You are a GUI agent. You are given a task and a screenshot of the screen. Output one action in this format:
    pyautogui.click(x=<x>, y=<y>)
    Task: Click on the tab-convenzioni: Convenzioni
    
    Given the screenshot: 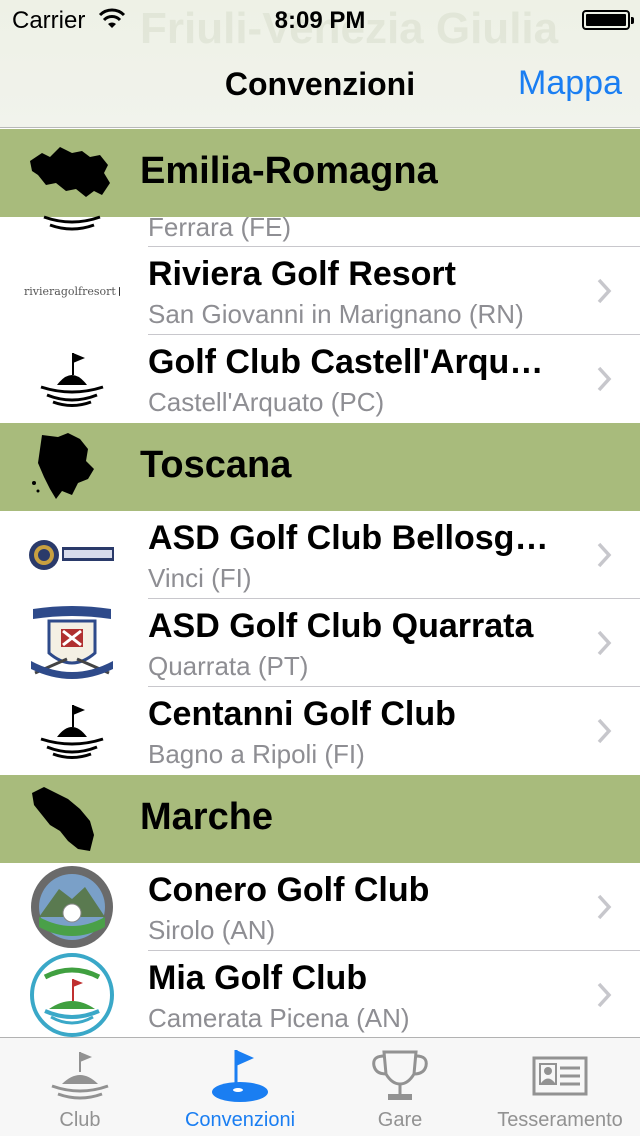 What is the action you would take?
    pyautogui.click(x=240, y=1087)
    